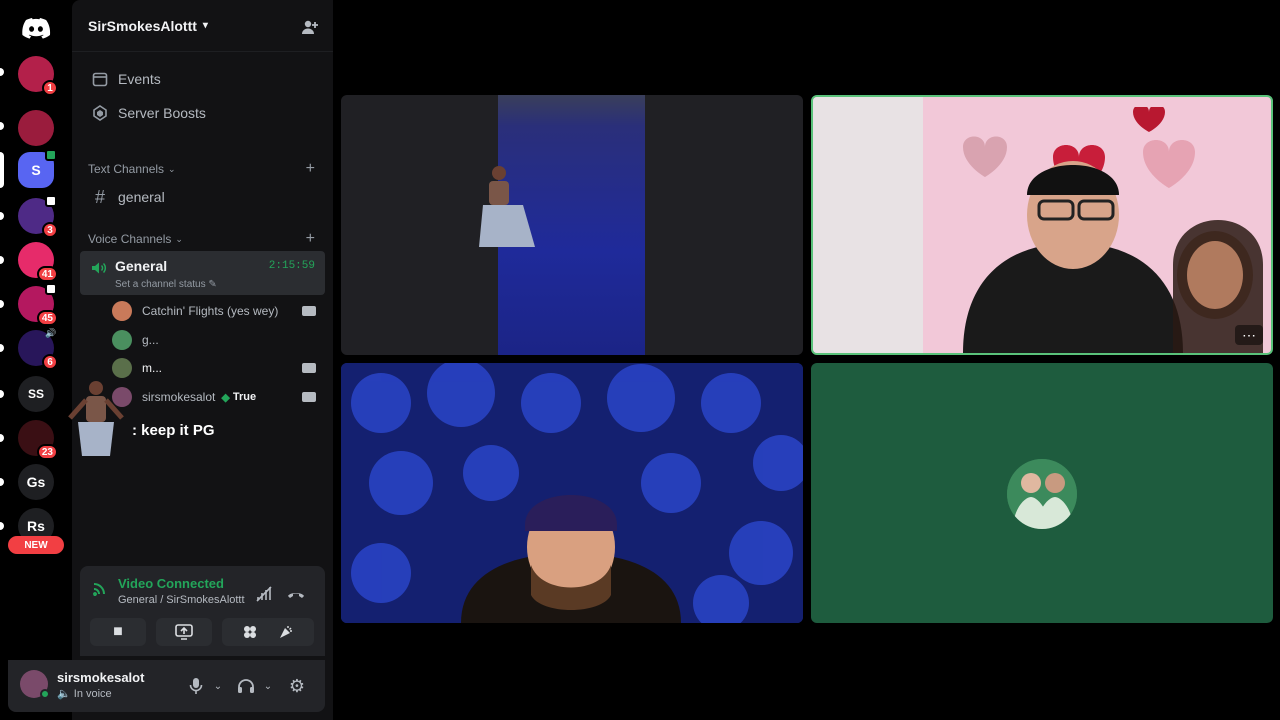  I want to click on hashtag-icon: #, so click(99, 196).